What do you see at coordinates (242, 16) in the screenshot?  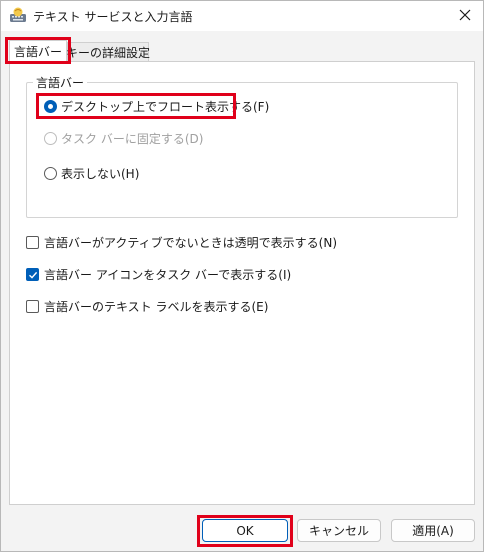 I see `title-bar: テキスト サービスと入力言語` at bounding box center [242, 16].